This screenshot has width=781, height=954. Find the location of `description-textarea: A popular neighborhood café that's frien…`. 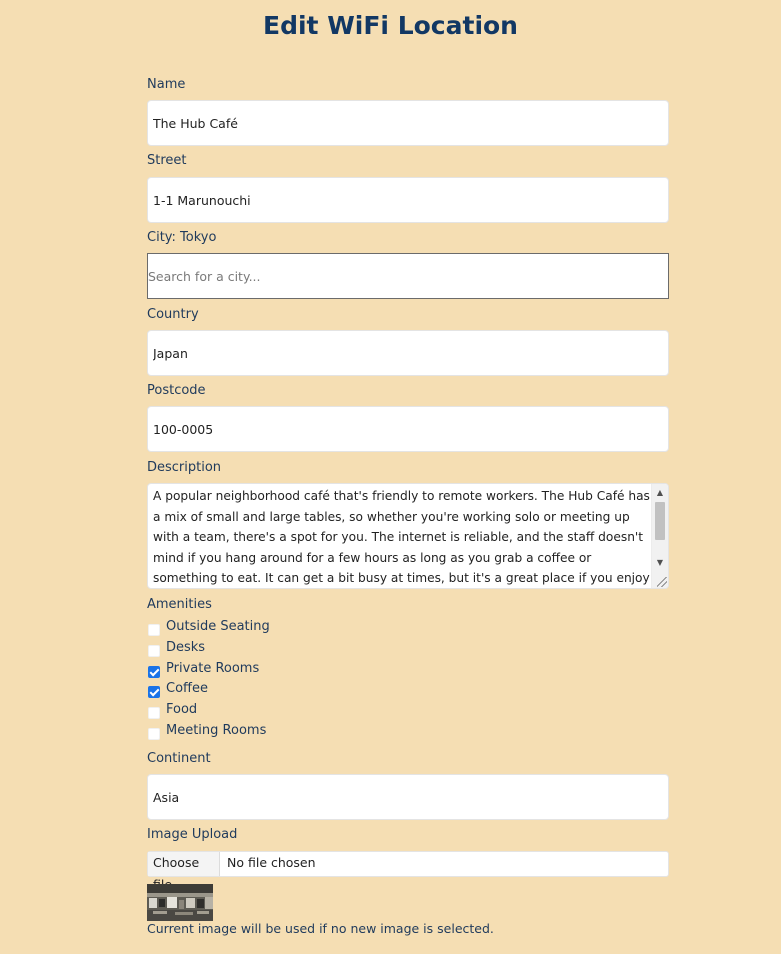

description-textarea: A popular neighborhood café that's frien… is located at coordinates (408, 536).